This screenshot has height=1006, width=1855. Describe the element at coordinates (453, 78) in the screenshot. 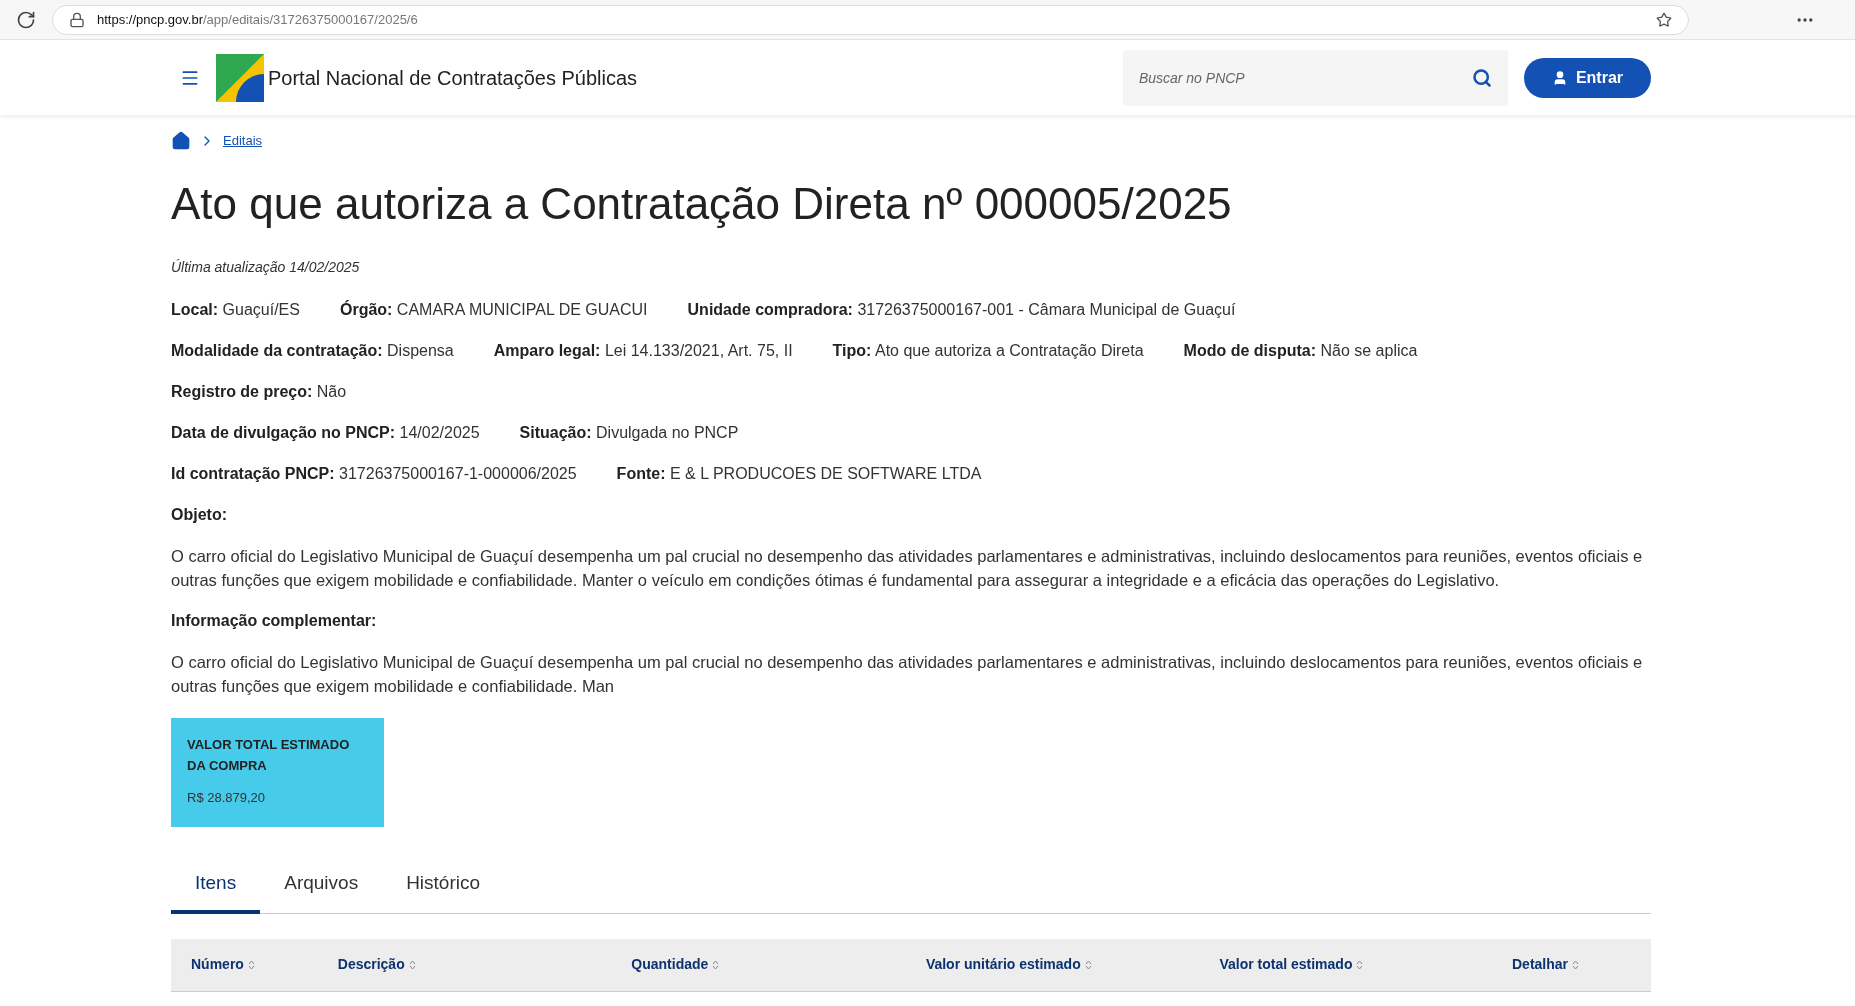

I see `site-title: Portal Nacional de Contratações Públicas` at that location.